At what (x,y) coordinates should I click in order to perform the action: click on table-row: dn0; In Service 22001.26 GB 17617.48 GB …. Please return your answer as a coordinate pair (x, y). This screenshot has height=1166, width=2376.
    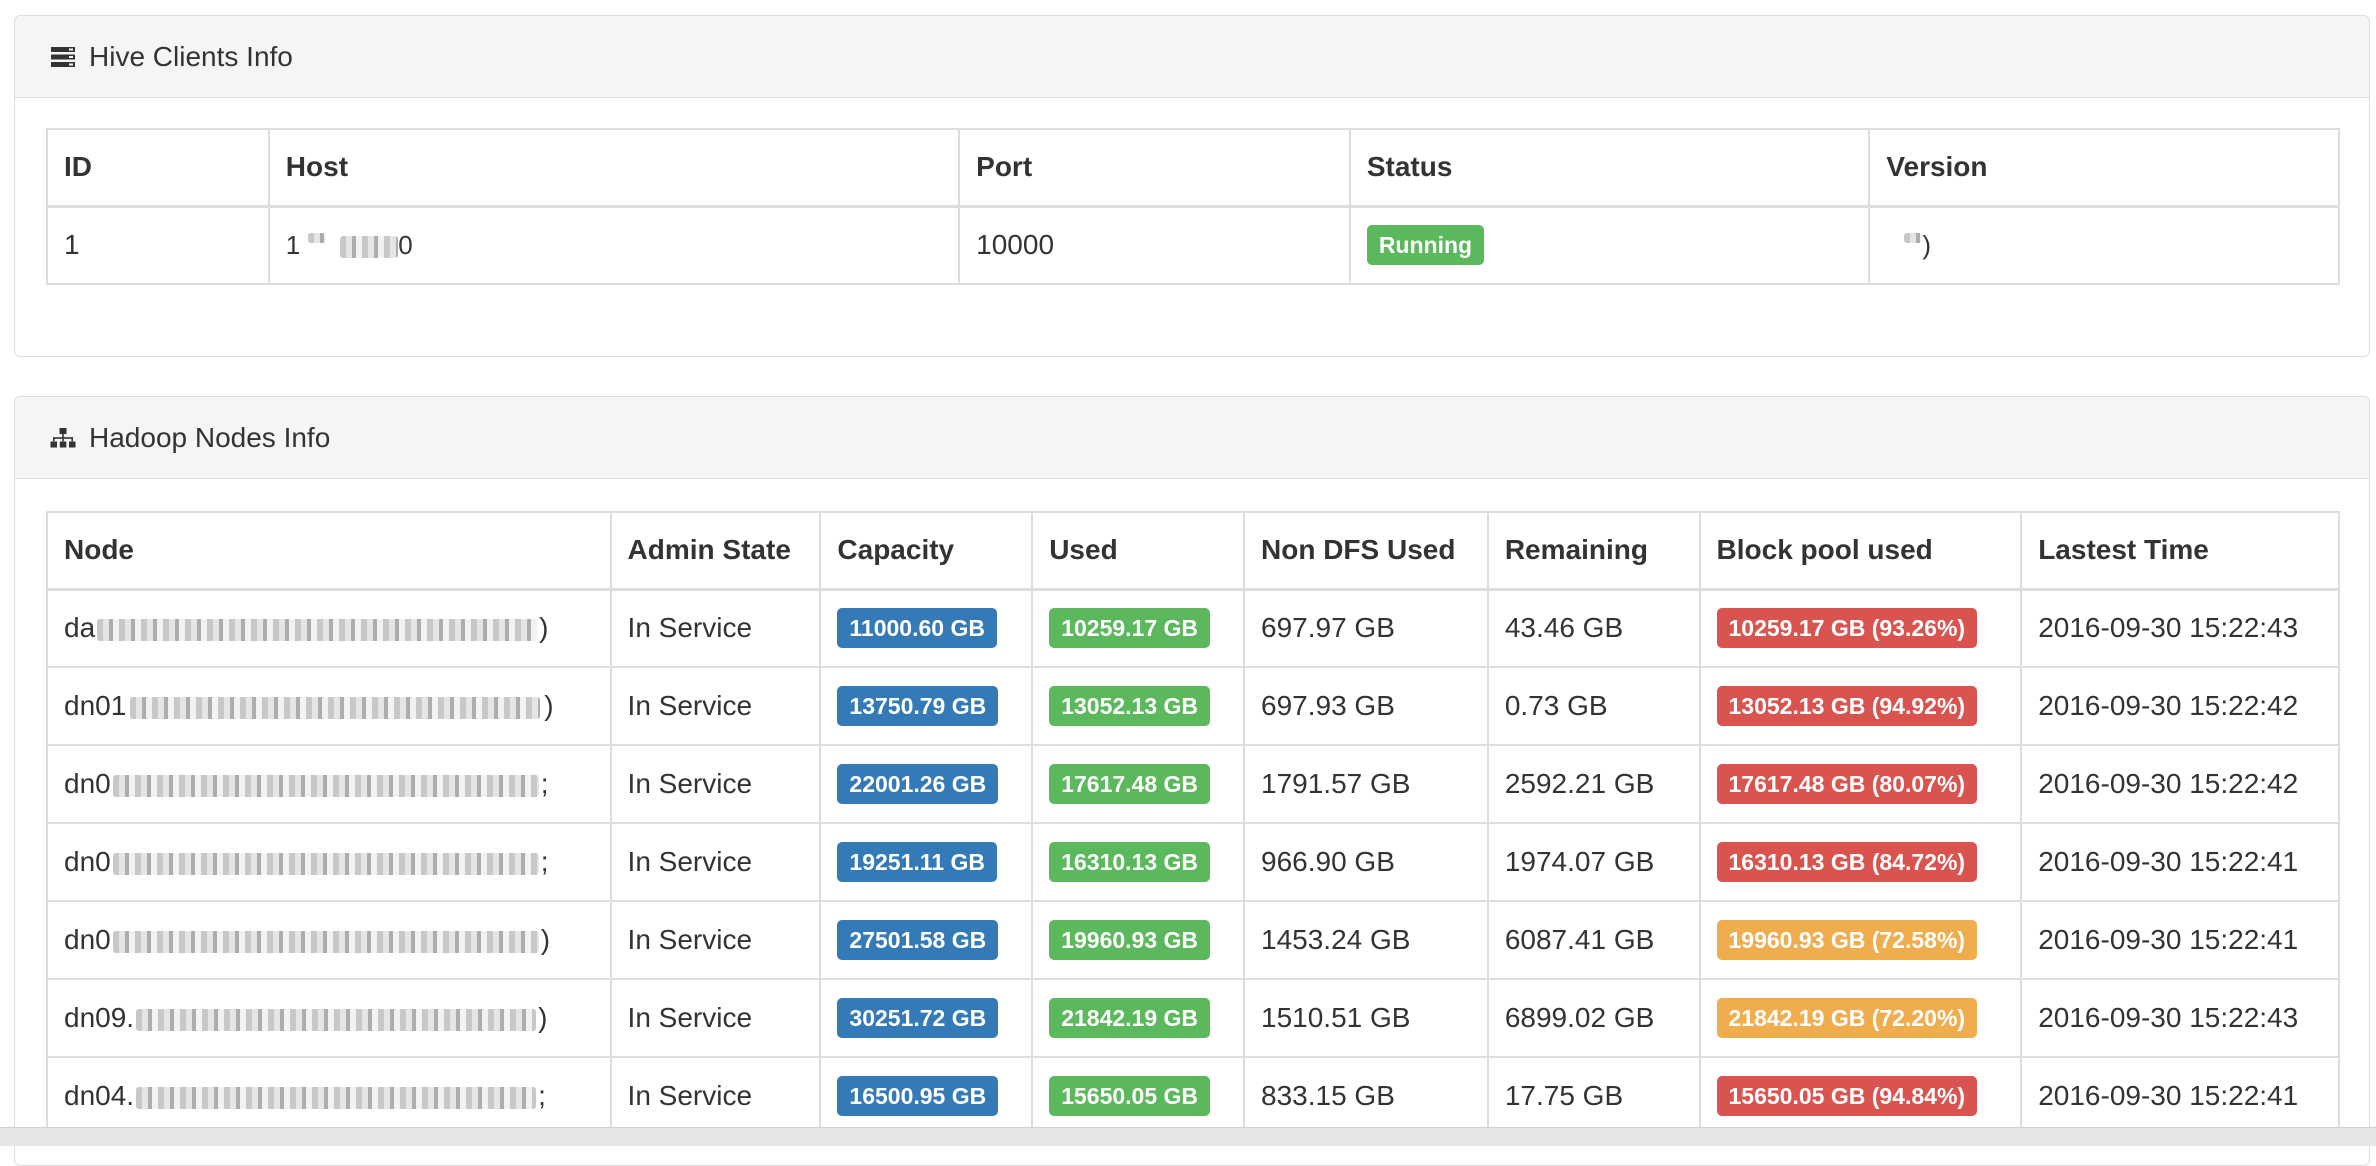
    Looking at the image, I should click on (1193, 784).